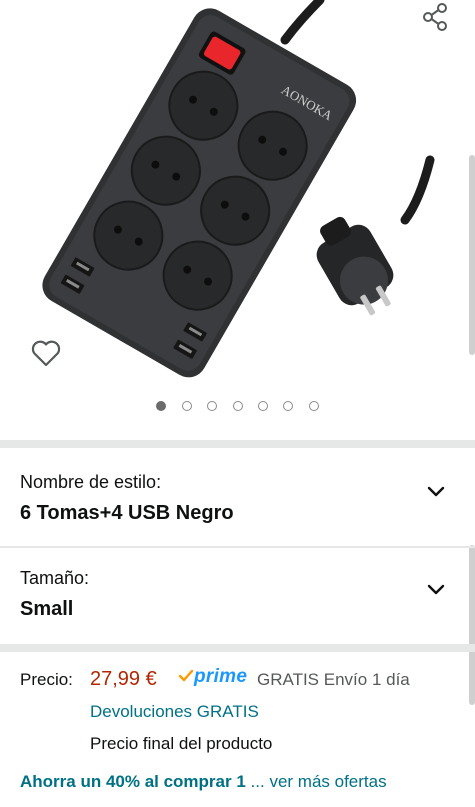  I want to click on offers-bold-text: Ahorra un 40% al comprar 1, so click(133, 781).